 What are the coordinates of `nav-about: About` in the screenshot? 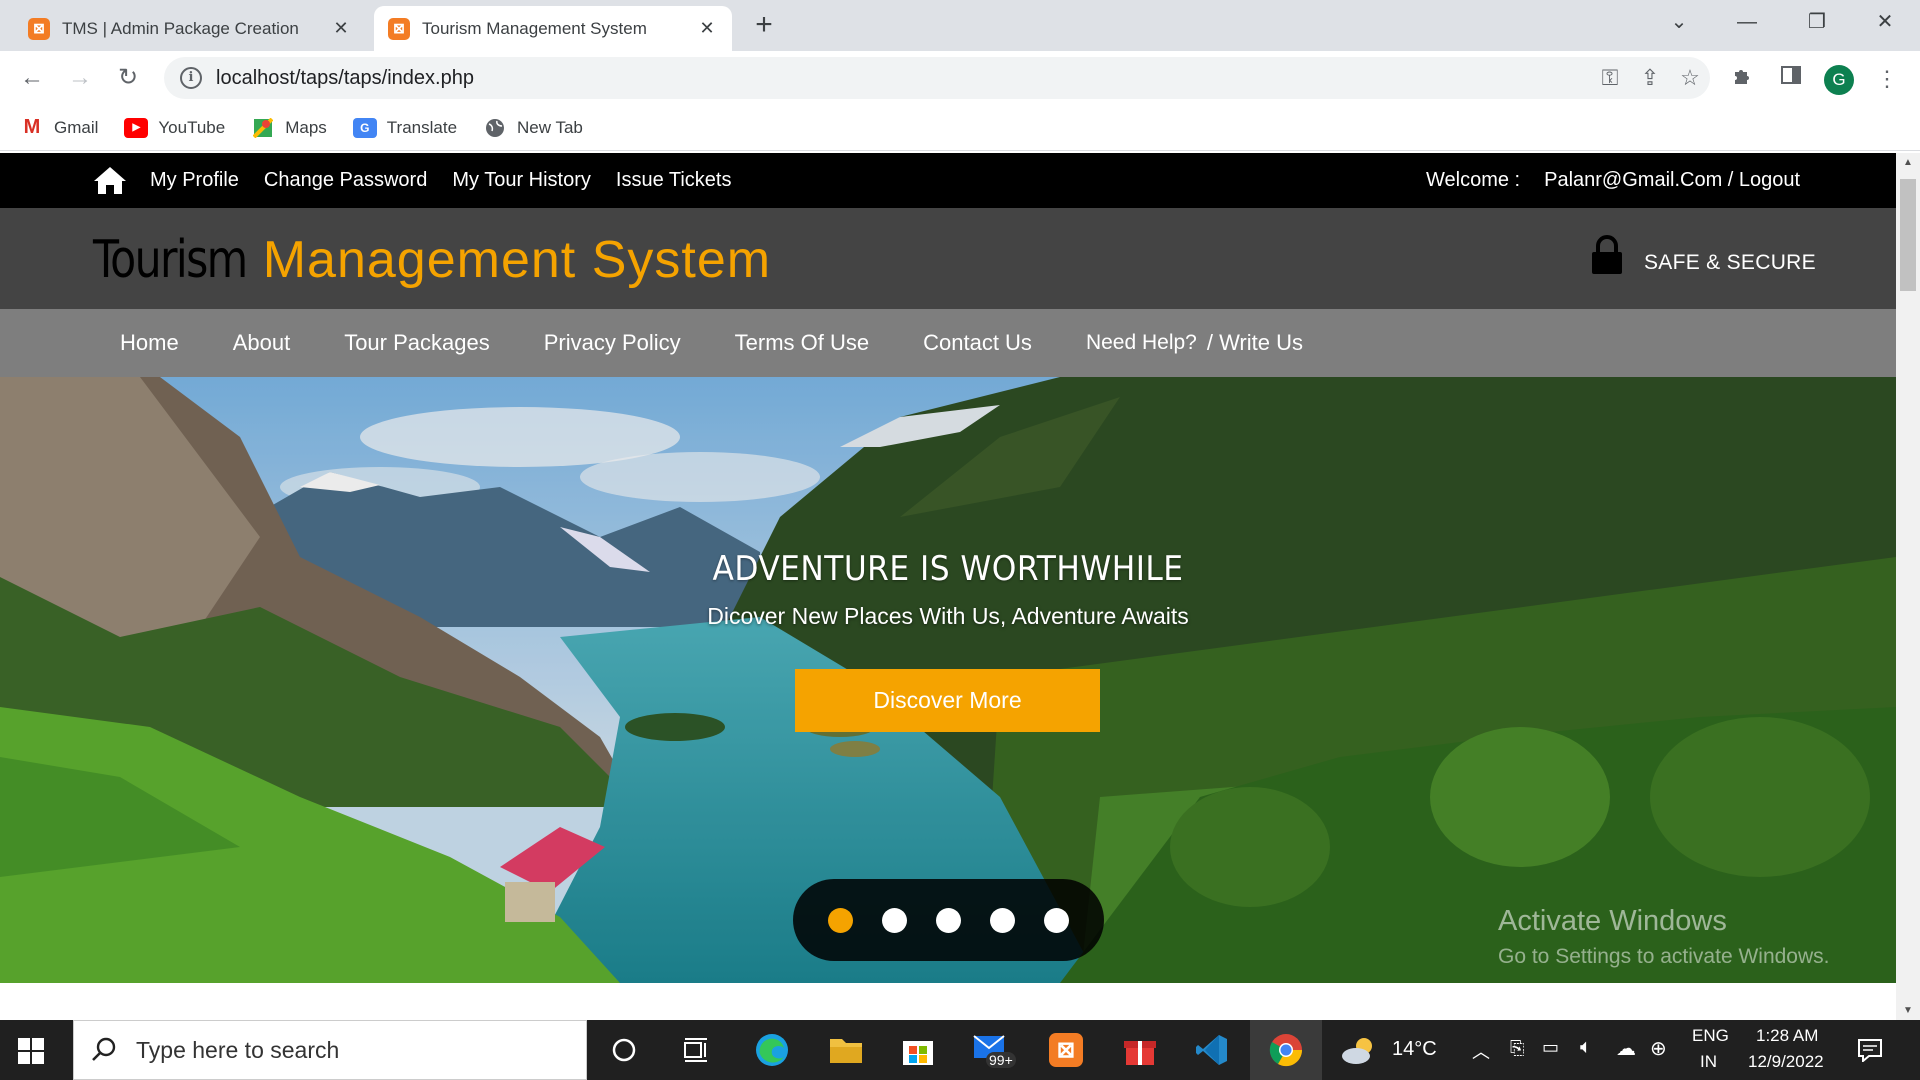 It's located at (262, 343).